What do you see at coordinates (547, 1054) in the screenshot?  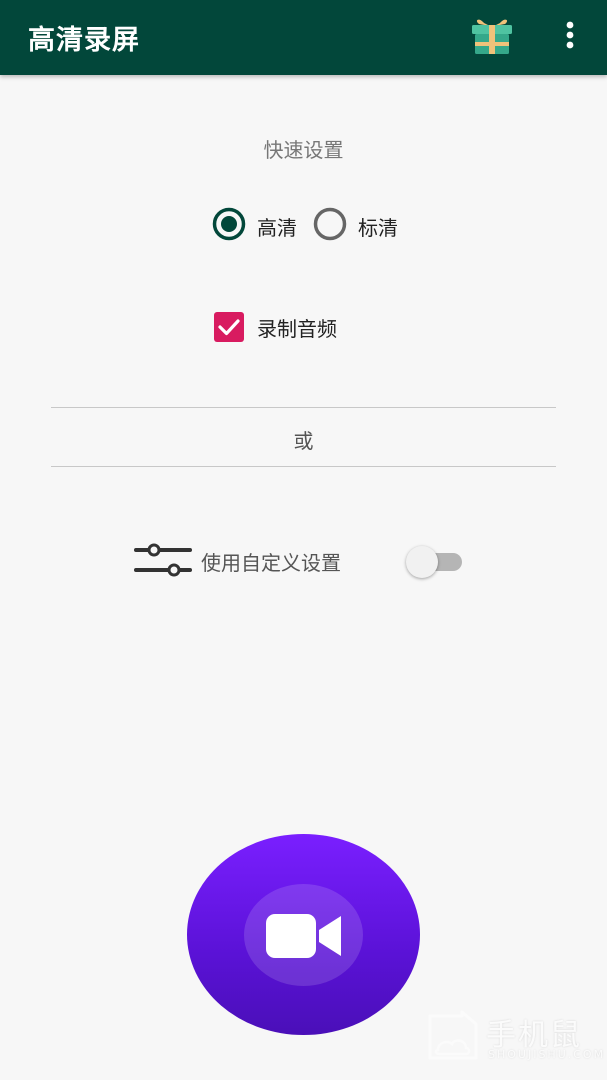 I see `watermark-en-text: SHOUJISHU.COM` at bounding box center [547, 1054].